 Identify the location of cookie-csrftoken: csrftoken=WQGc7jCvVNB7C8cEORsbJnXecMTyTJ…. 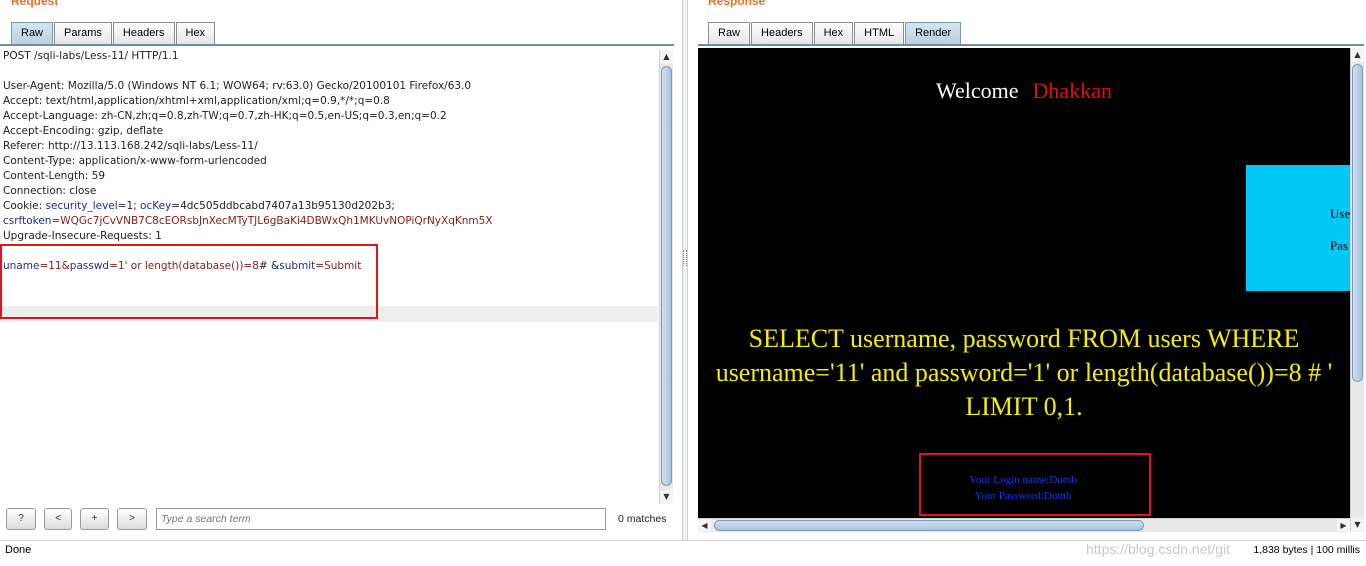
(248, 221).